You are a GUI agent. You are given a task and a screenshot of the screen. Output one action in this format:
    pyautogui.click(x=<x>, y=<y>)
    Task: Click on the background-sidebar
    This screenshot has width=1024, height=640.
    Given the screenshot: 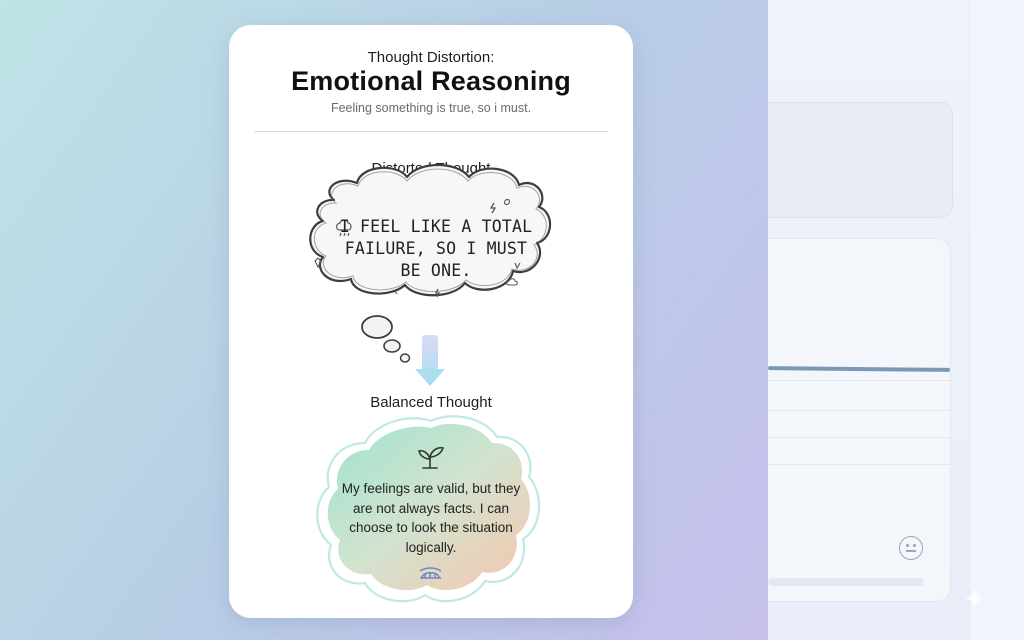 What is the action you would take?
    pyautogui.click(x=996, y=320)
    